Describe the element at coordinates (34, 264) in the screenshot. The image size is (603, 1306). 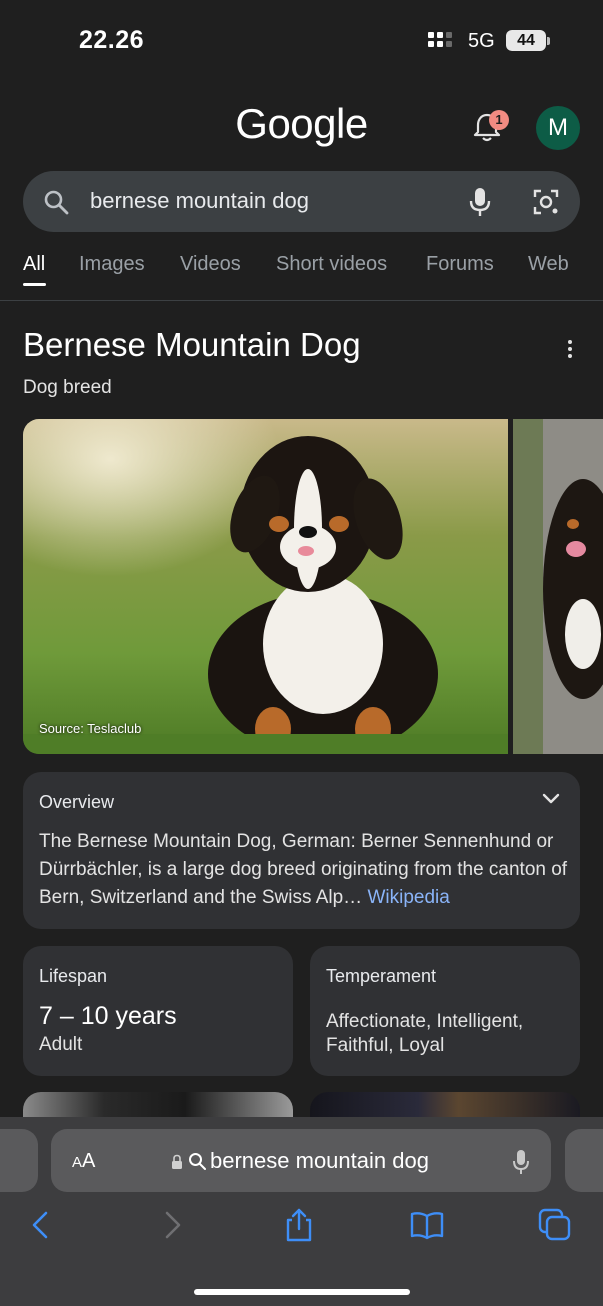
I see `tab-all: All` at that location.